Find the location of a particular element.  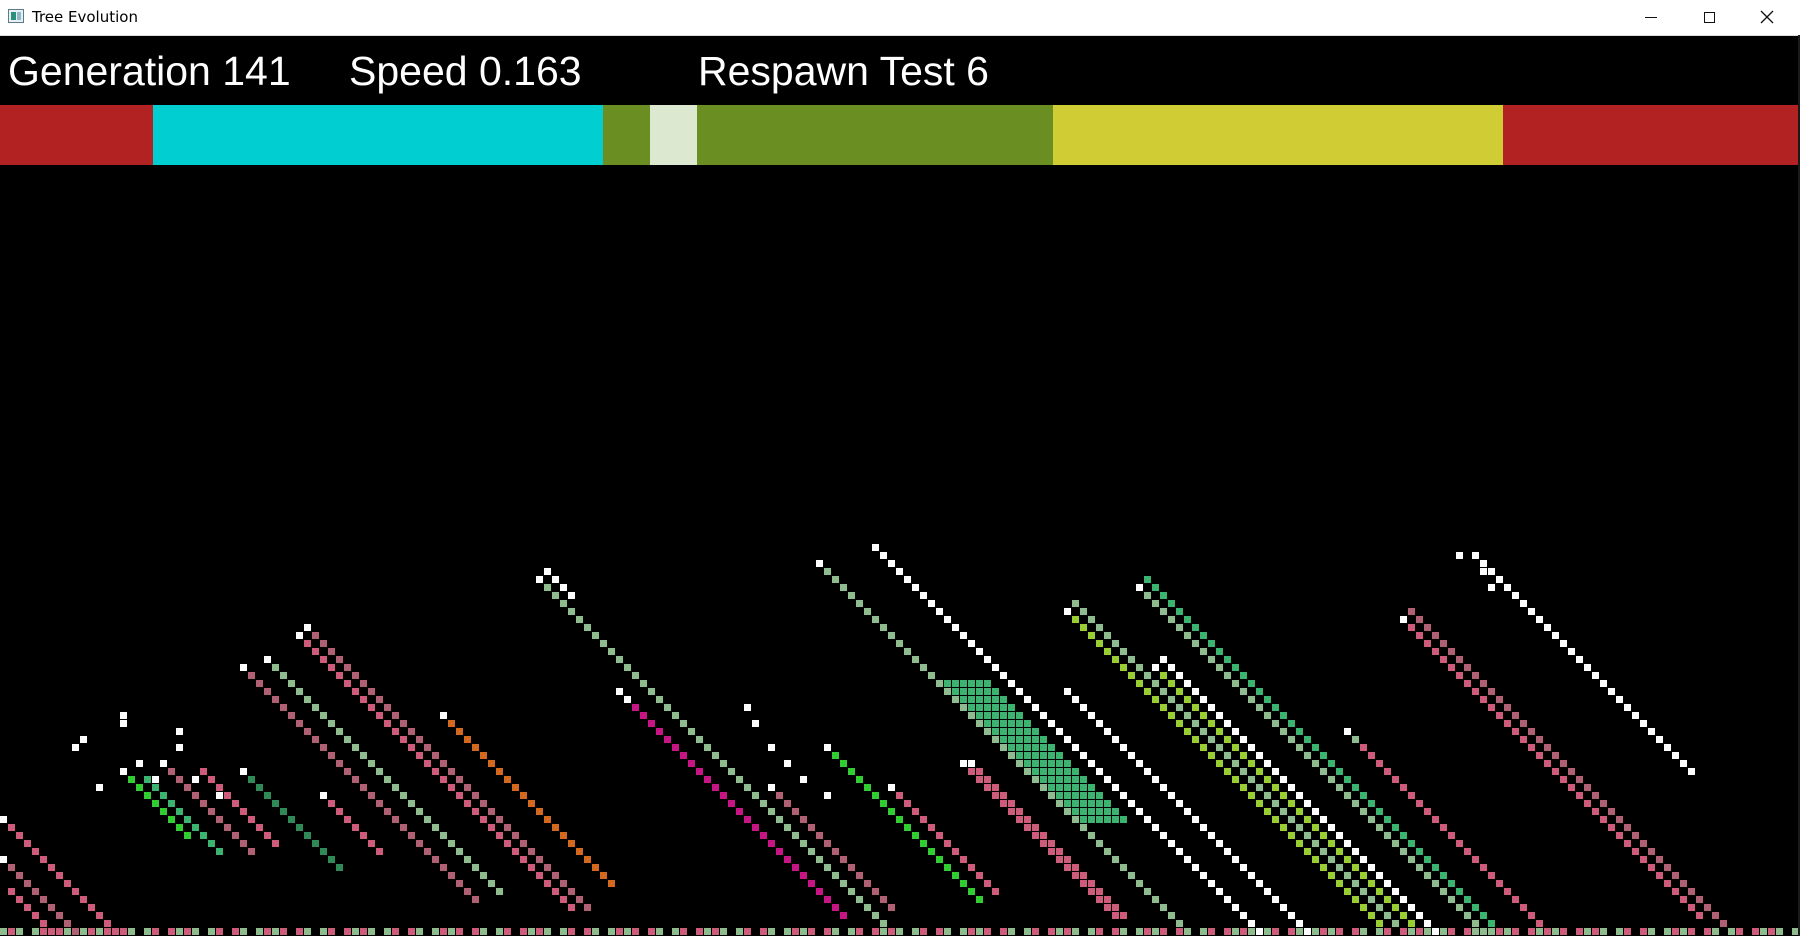

window-title: Tree Evolution is located at coordinates (85, 17).